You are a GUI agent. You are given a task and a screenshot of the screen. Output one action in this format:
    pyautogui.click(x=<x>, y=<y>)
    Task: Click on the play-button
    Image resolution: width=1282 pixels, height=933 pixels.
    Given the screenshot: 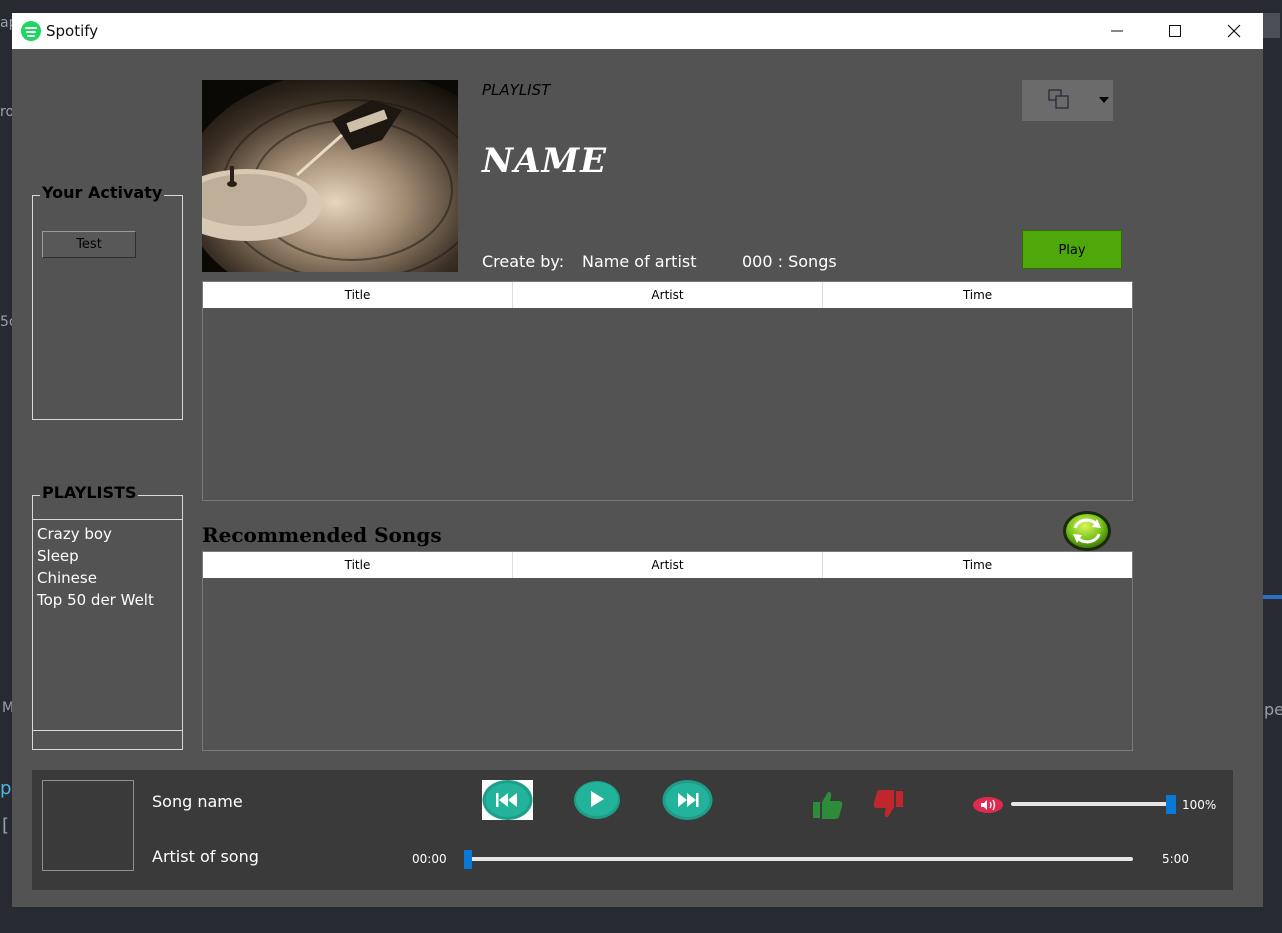 What is the action you would take?
    pyautogui.click(x=597, y=800)
    